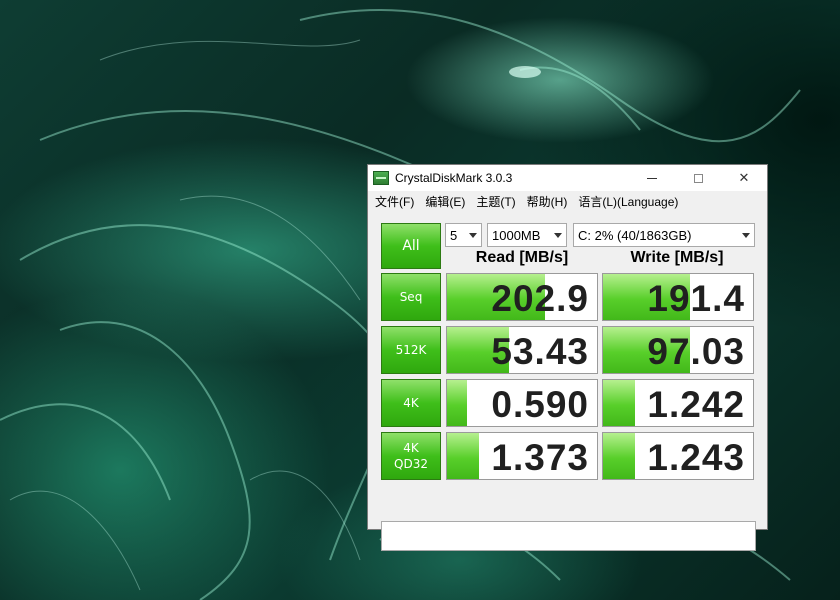  I want to click on crystaldiskmark-icon, so click(381, 178).